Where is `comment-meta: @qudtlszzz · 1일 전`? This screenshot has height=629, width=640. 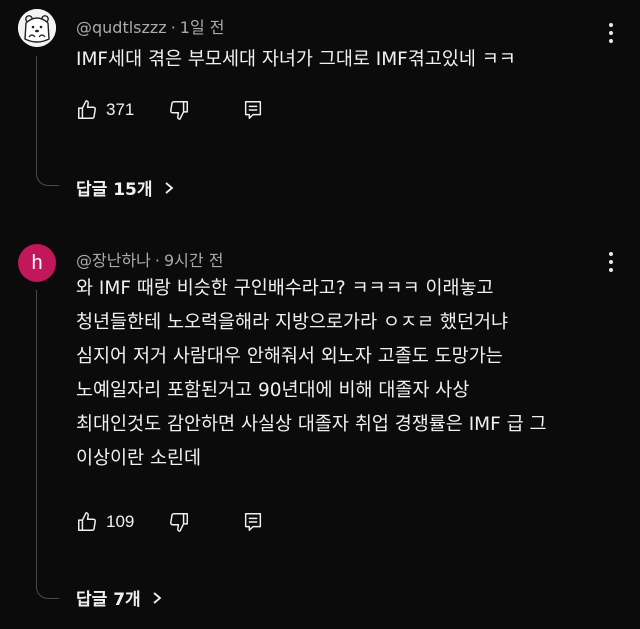 comment-meta: @qudtlszzz · 1일 전 is located at coordinates (150, 26).